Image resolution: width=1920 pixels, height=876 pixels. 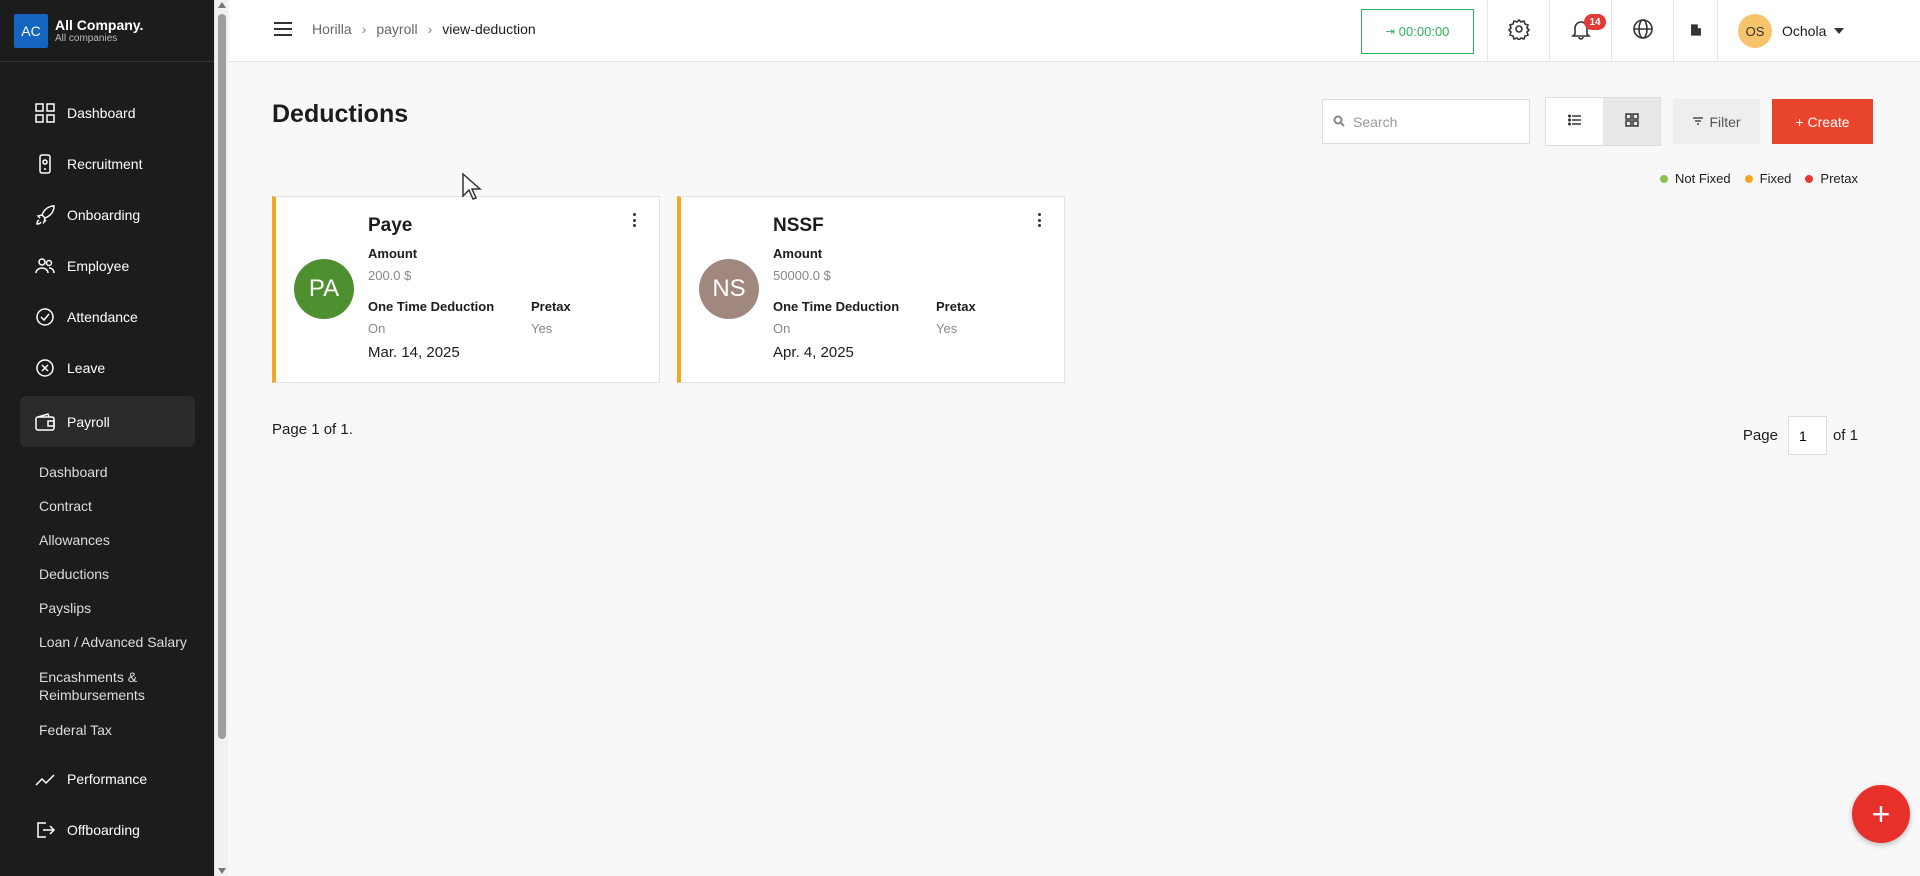 I want to click on sidebar-item-label: Onboarding, so click(x=104, y=214).